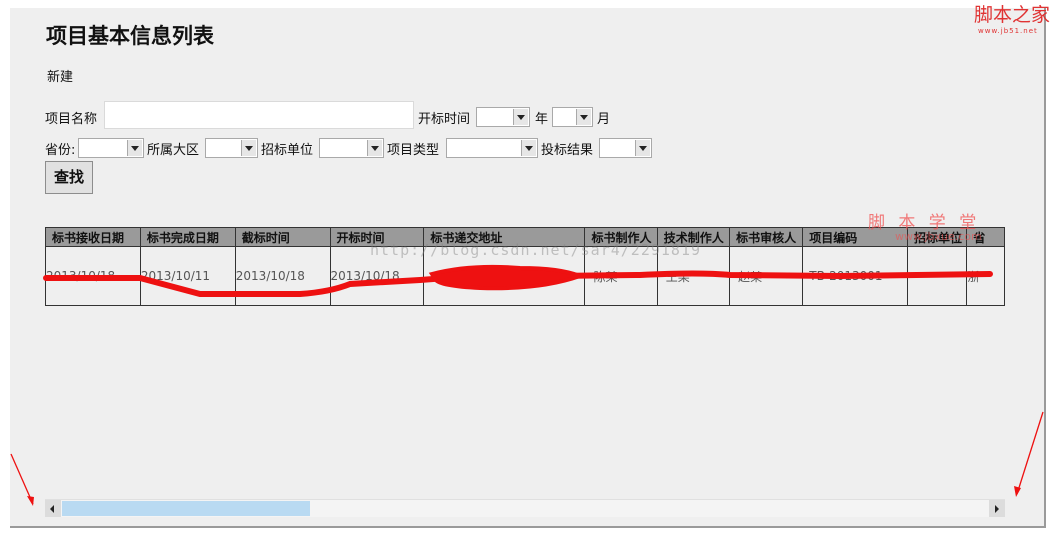 This screenshot has width=1054, height=538. Describe the element at coordinates (1008, 31) in the screenshot. I see `site-logo-url: www.jb51.net` at that location.